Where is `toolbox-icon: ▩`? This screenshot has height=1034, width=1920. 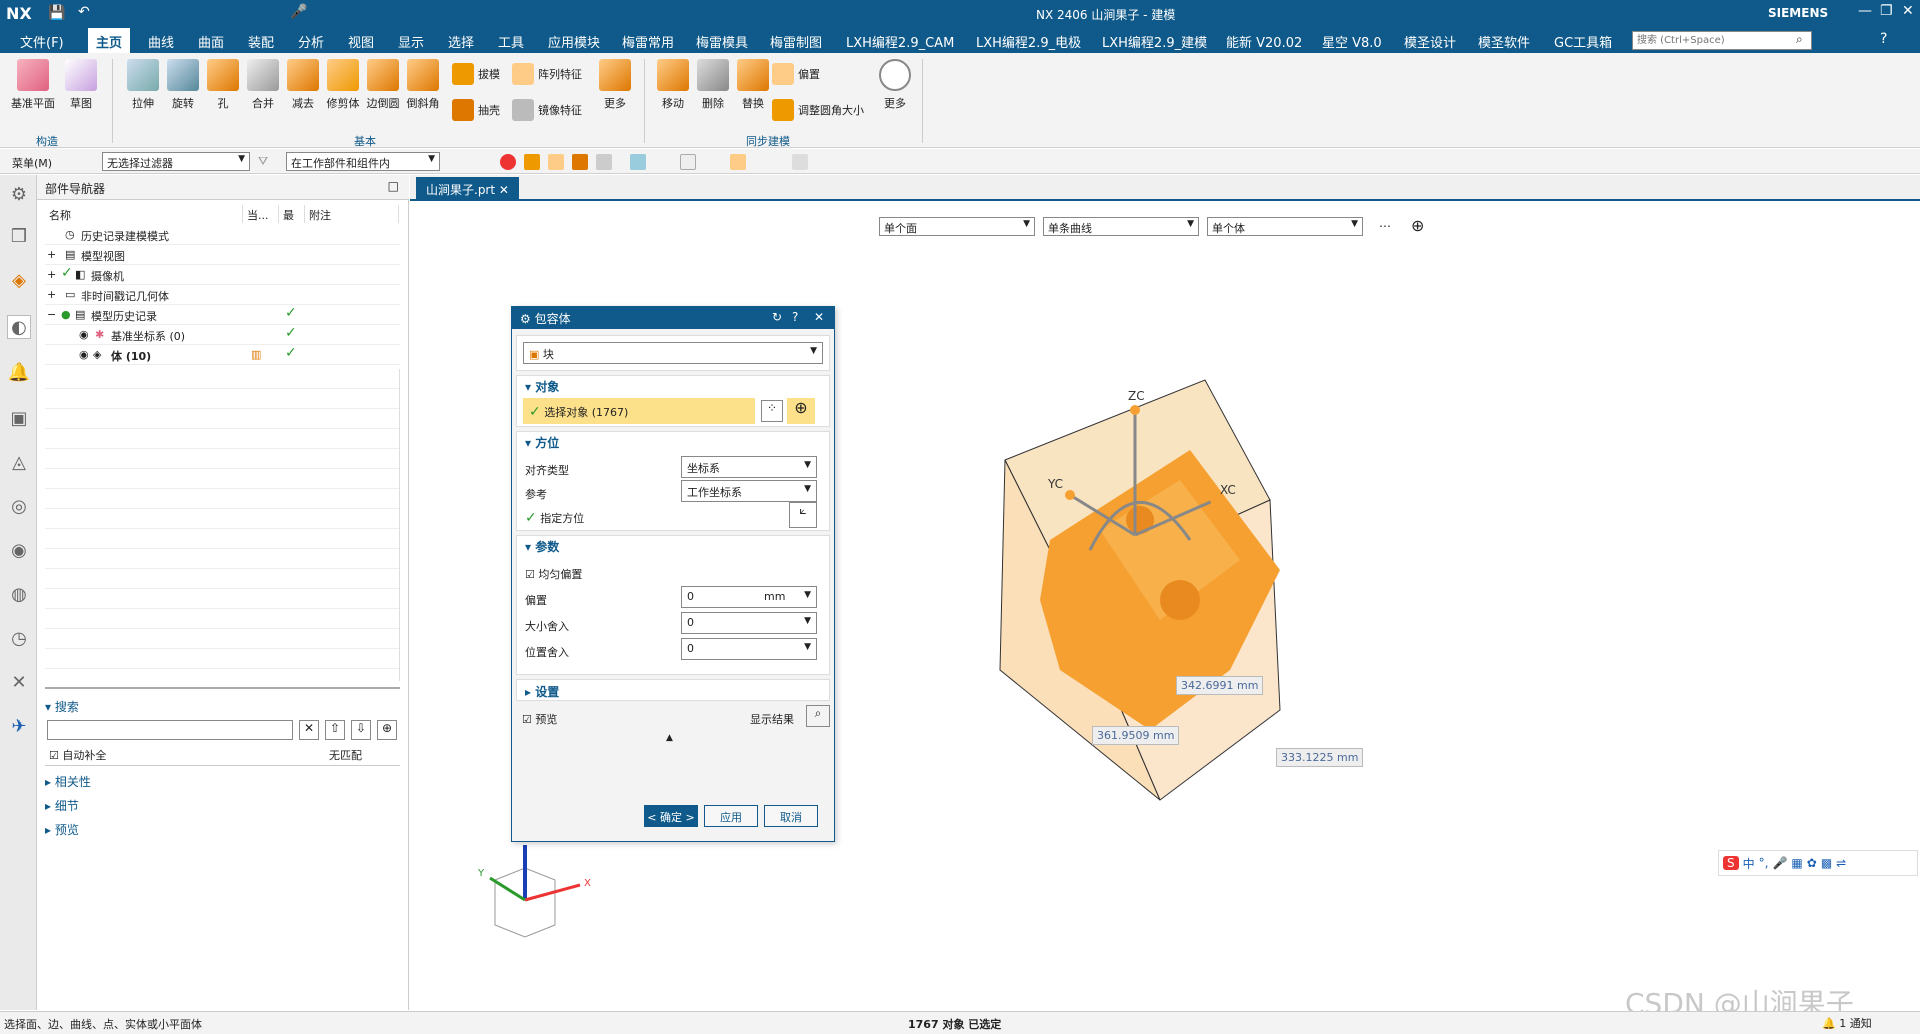
toolbox-icon: ▩ is located at coordinates (1826, 863).